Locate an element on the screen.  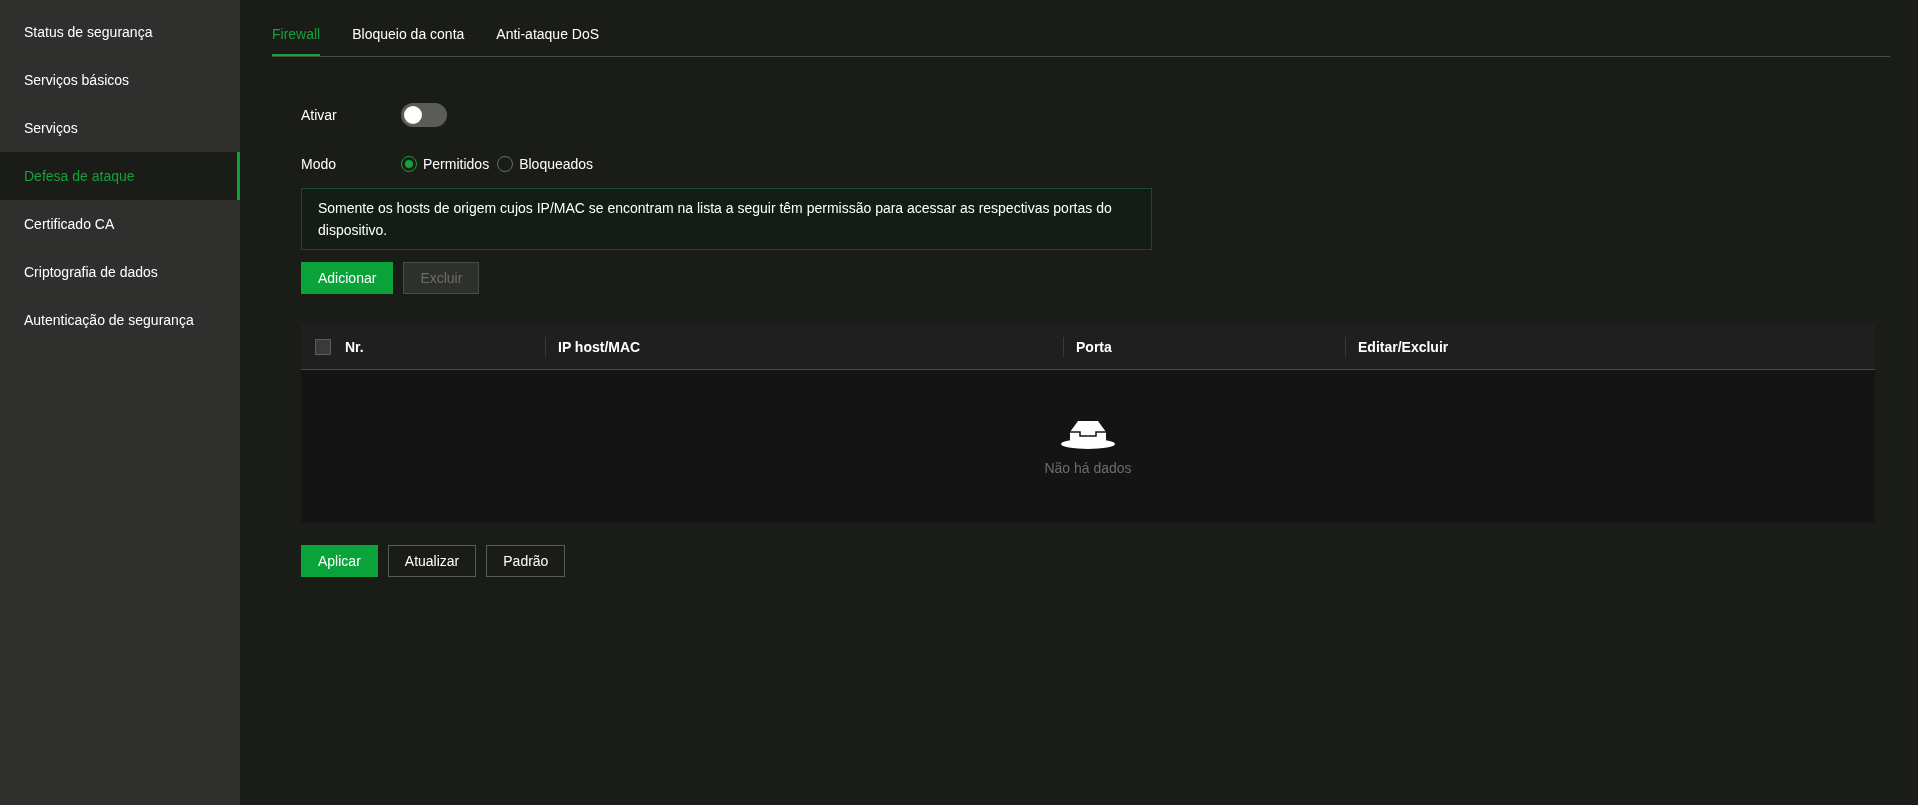
radio-label: Bloqueados is located at coordinates (556, 164).